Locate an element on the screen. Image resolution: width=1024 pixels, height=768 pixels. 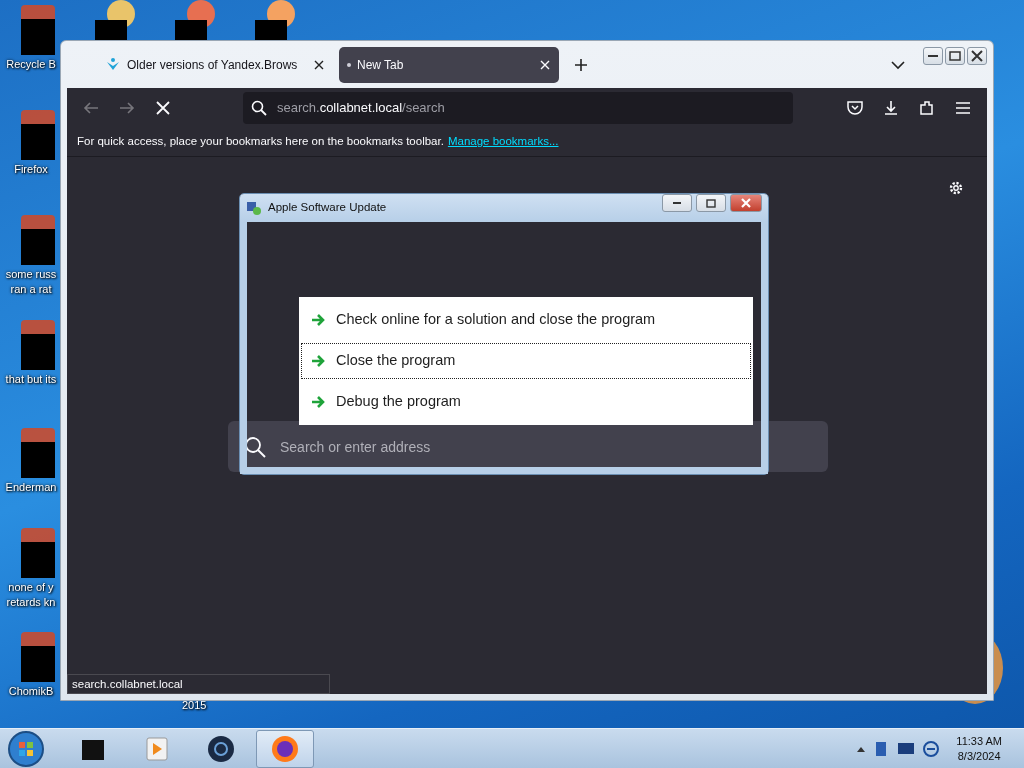
plus-icon is located at coordinates (581, 64).